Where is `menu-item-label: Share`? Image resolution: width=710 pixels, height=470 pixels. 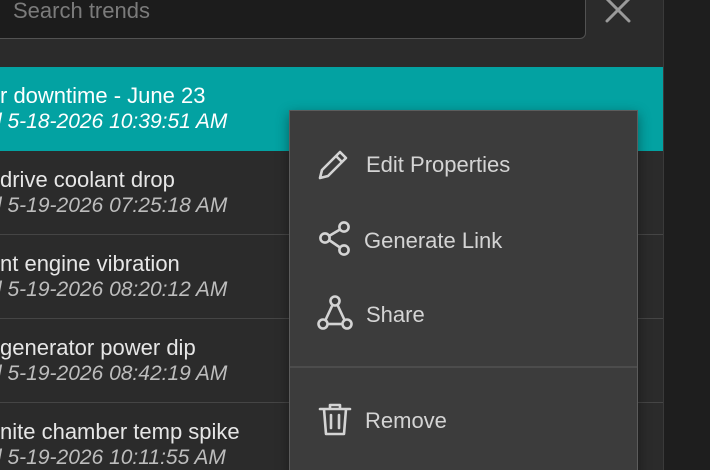
menu-item-label: Share is located at coordinates (395, 314).